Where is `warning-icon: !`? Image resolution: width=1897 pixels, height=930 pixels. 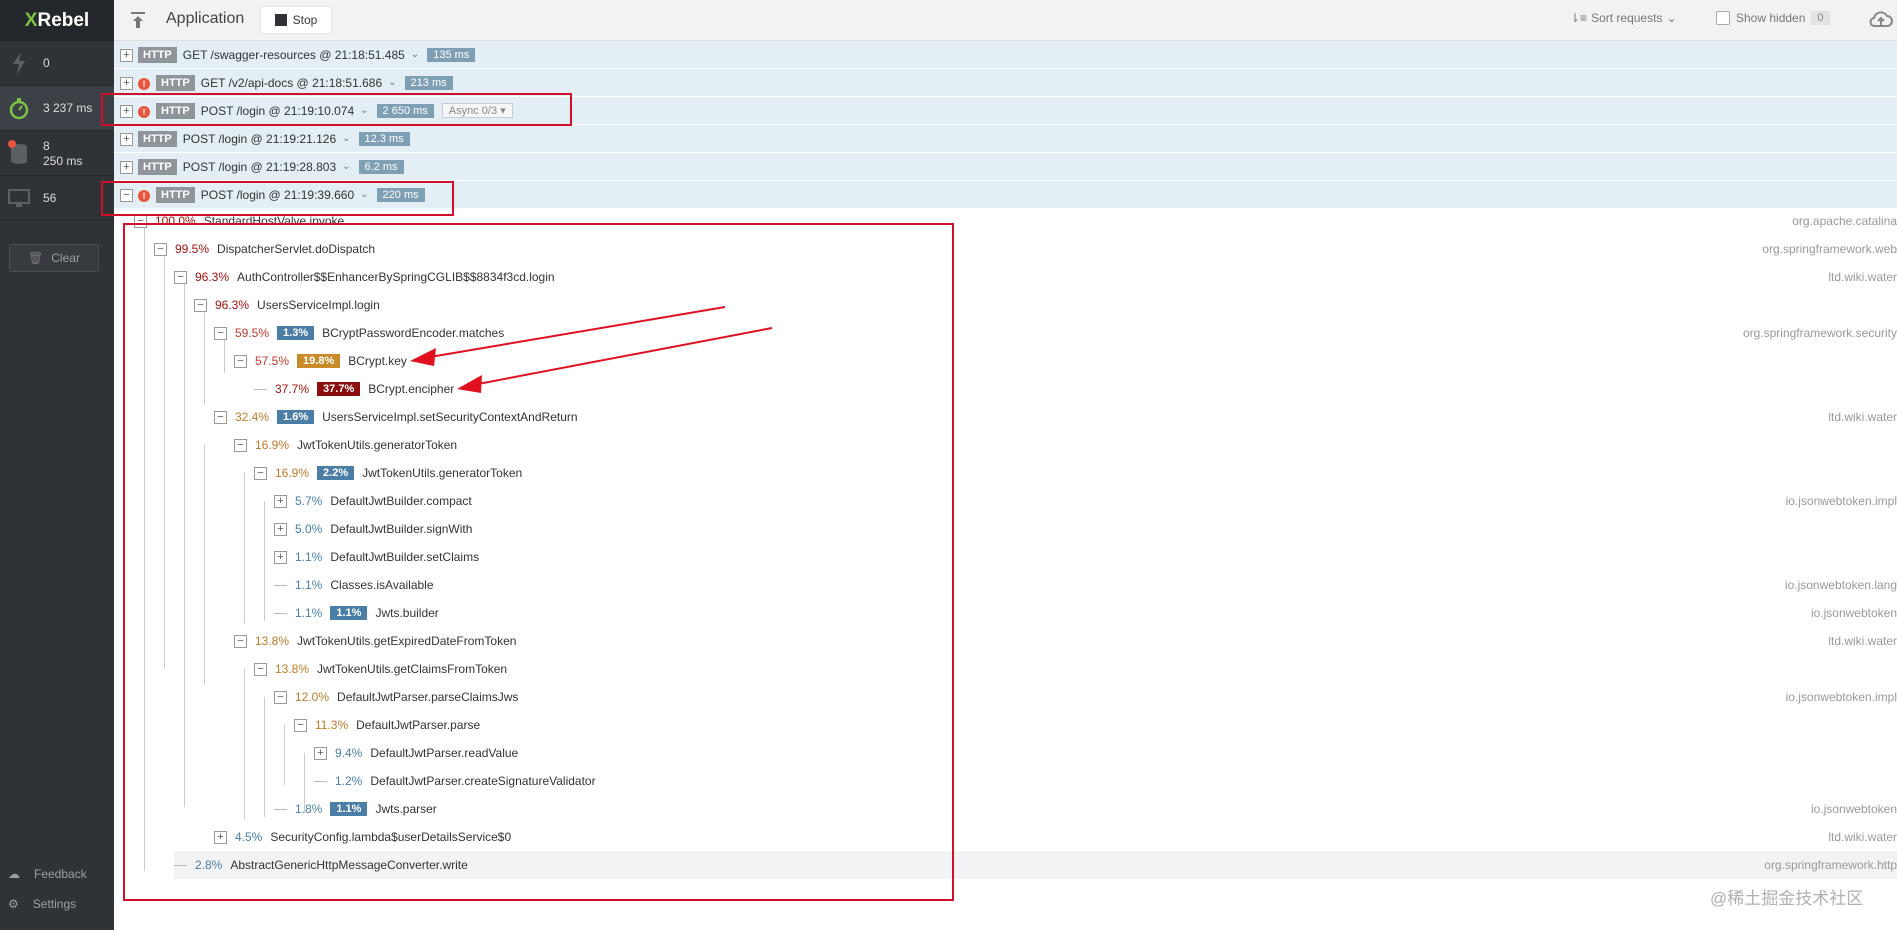
warning-icon: ! is located at coordinates (144, 84).